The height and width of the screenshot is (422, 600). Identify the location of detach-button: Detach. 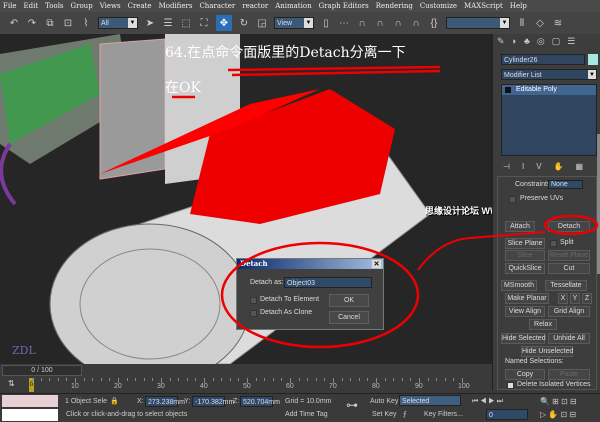
(569, 226).